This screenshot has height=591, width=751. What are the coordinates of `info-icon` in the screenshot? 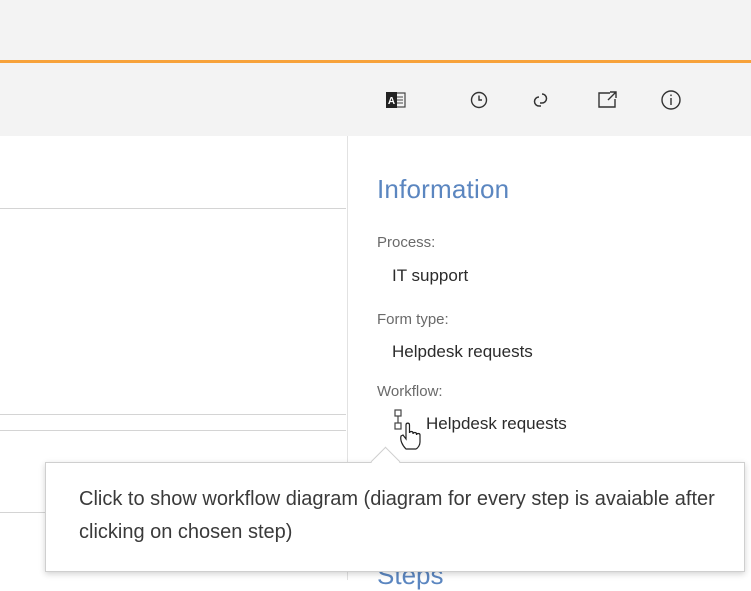 It's located at (671, 100).